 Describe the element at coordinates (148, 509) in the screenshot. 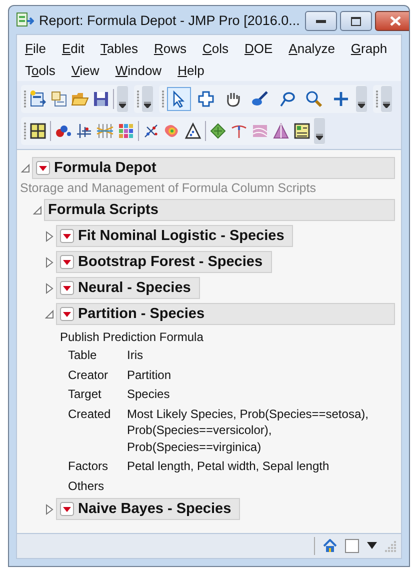

I see `outline-header: Naive Bayes - Species` at that location.